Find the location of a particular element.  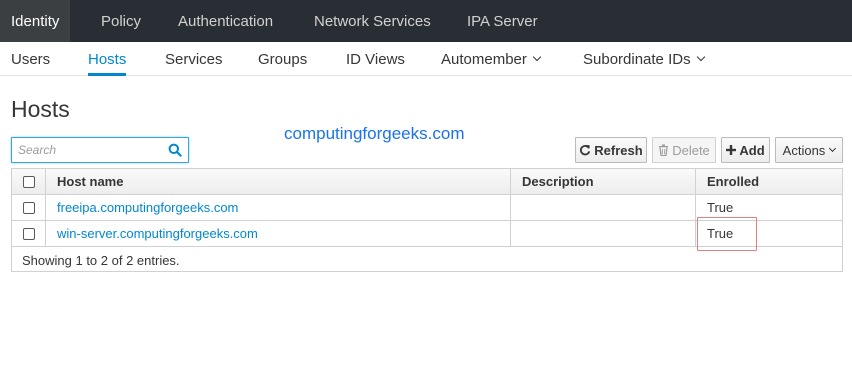

delete-button: Delete is located at coordinates (684, 150).